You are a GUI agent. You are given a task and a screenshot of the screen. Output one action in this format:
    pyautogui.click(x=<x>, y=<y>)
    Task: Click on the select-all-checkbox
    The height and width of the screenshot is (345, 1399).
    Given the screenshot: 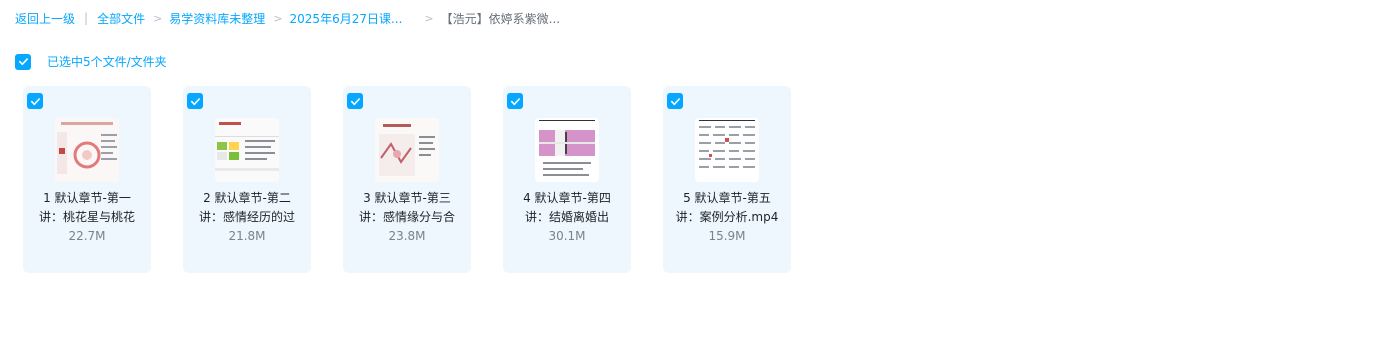 What is the action you would take?
    pyautogui.click(x=23, y=61)
    